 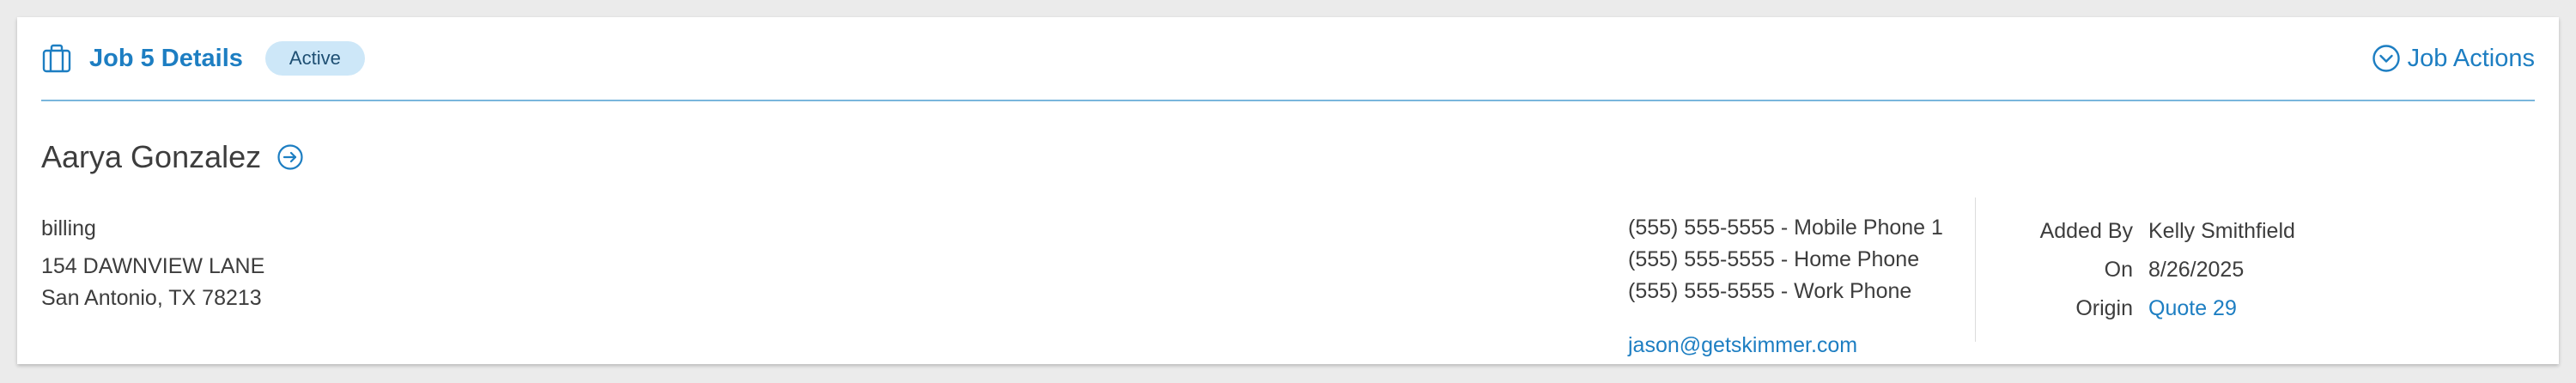 What do you see at coordinates (56, 59) in the screenshot?
I see `briefcase-icon` at bounding box center [56, 59].